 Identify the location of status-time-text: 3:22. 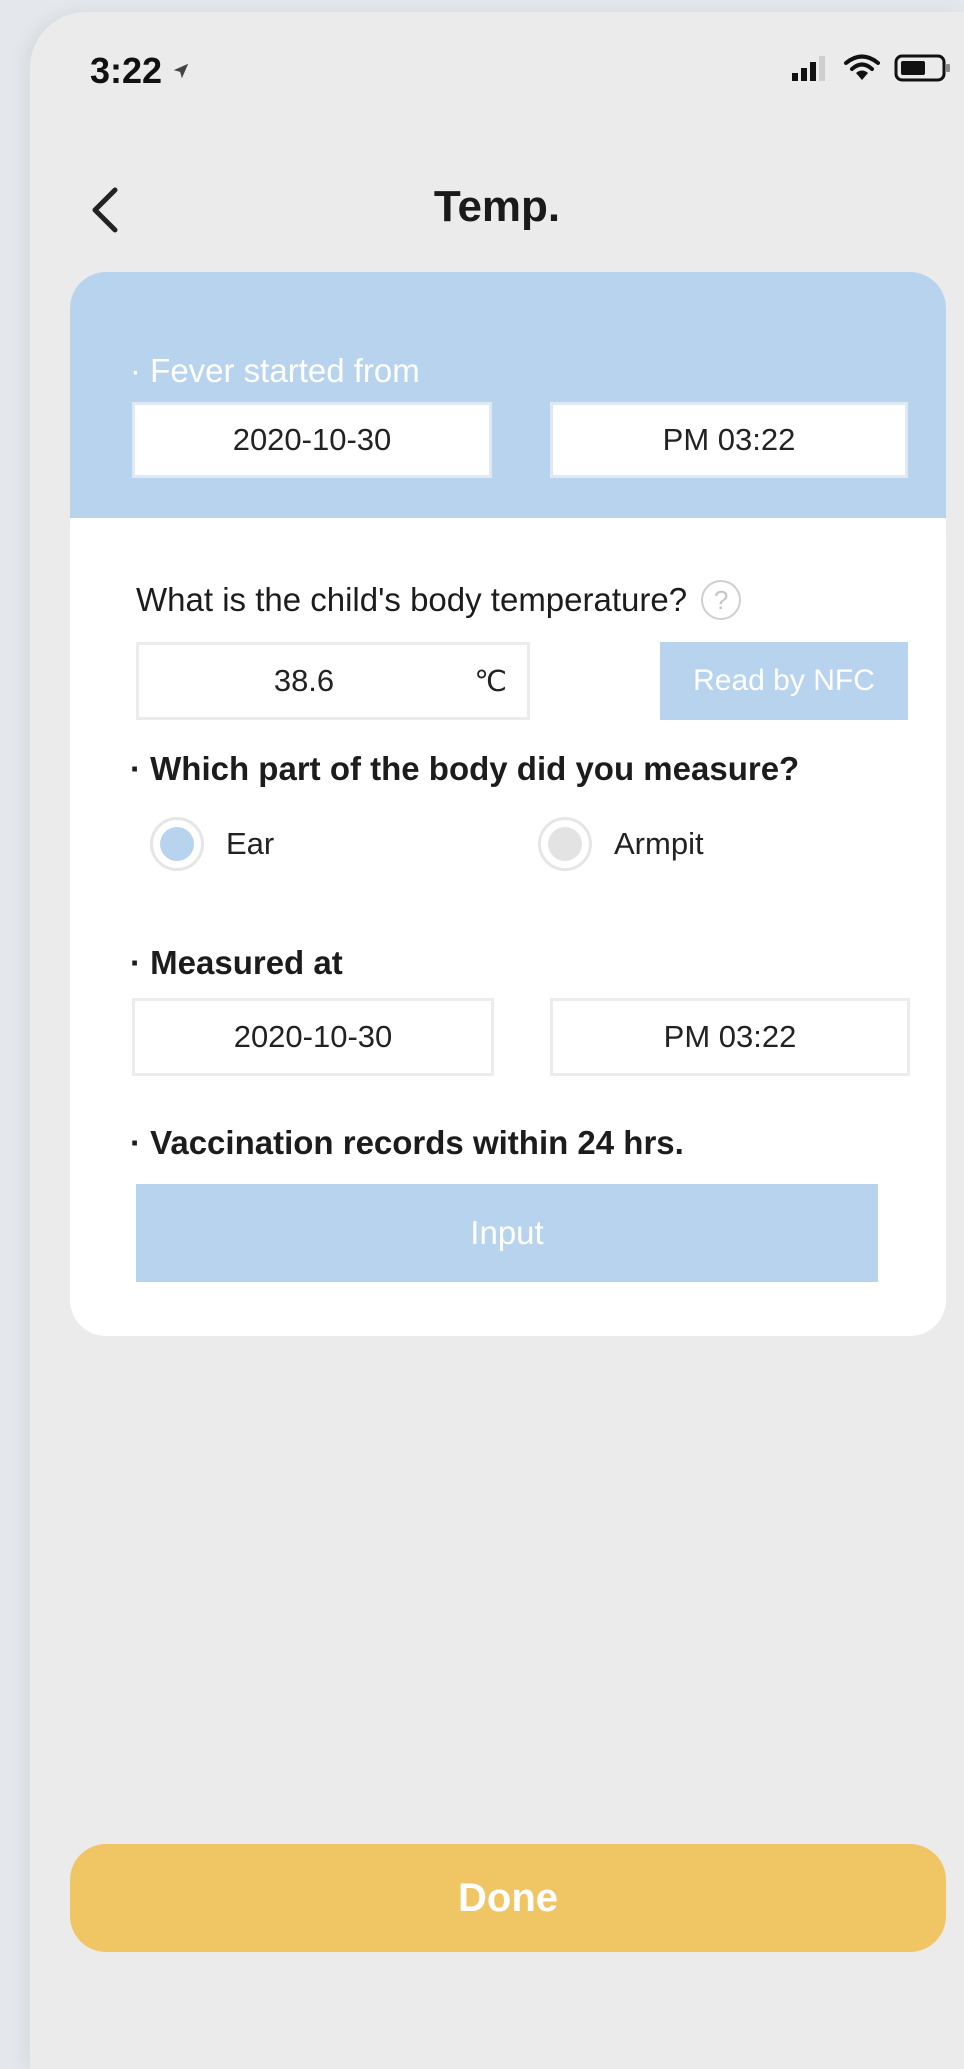
(126, 70).